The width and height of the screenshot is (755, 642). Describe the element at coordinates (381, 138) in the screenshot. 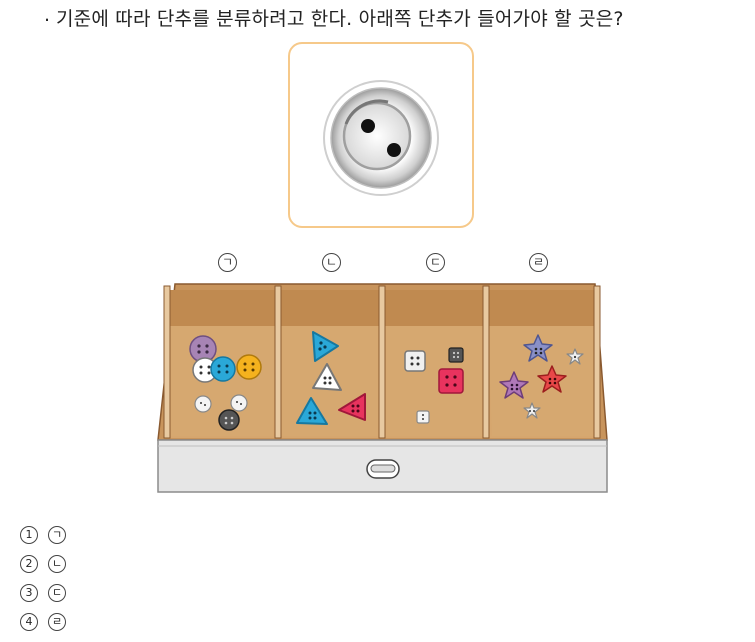

I see `sample-round-button-image` at that location.